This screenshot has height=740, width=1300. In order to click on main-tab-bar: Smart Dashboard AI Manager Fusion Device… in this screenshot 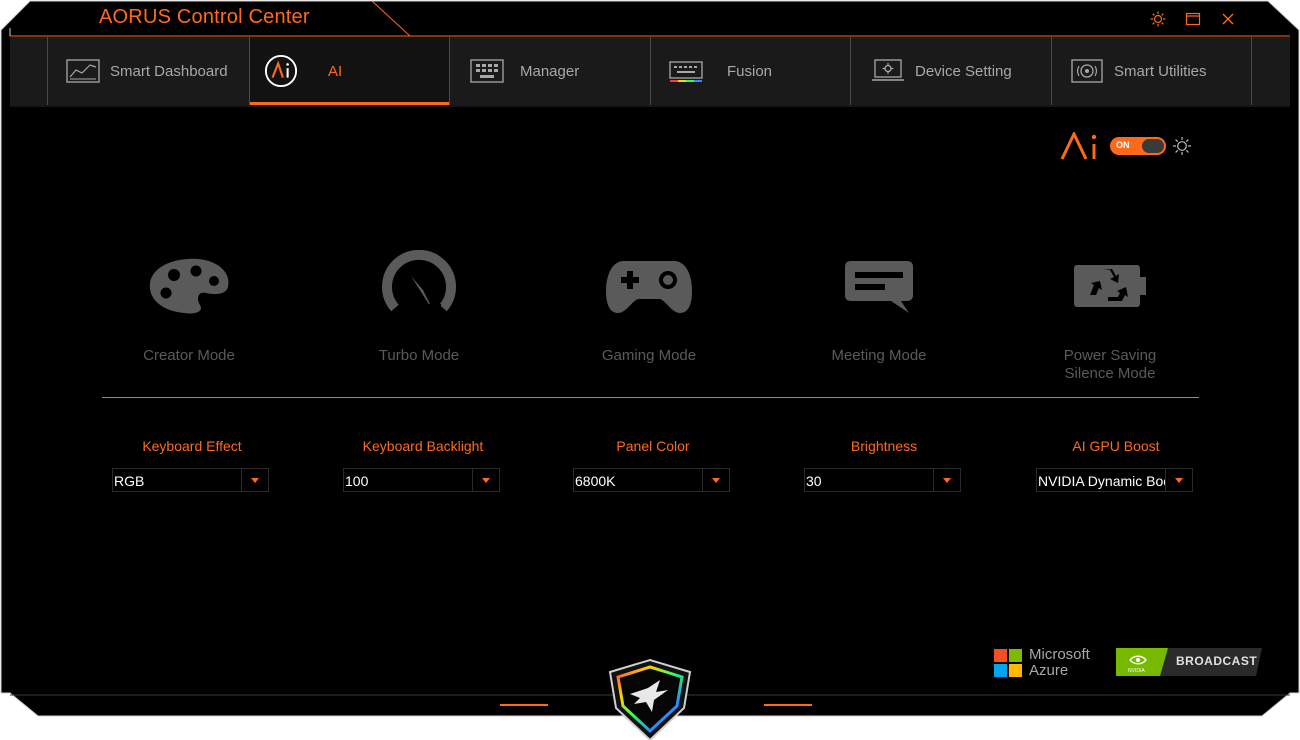, I will do `click(650, 71)`.